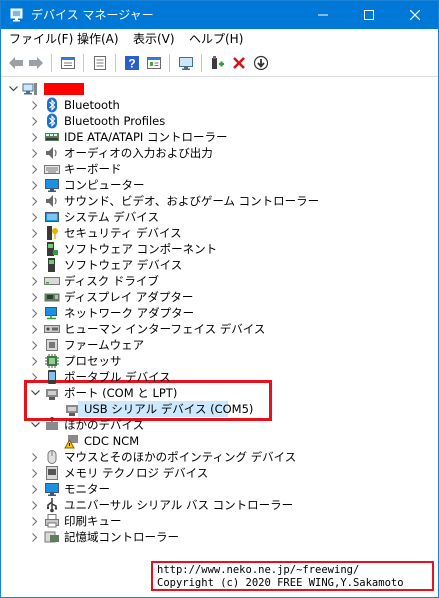  I want to click on driver-button, so click(100, 63).